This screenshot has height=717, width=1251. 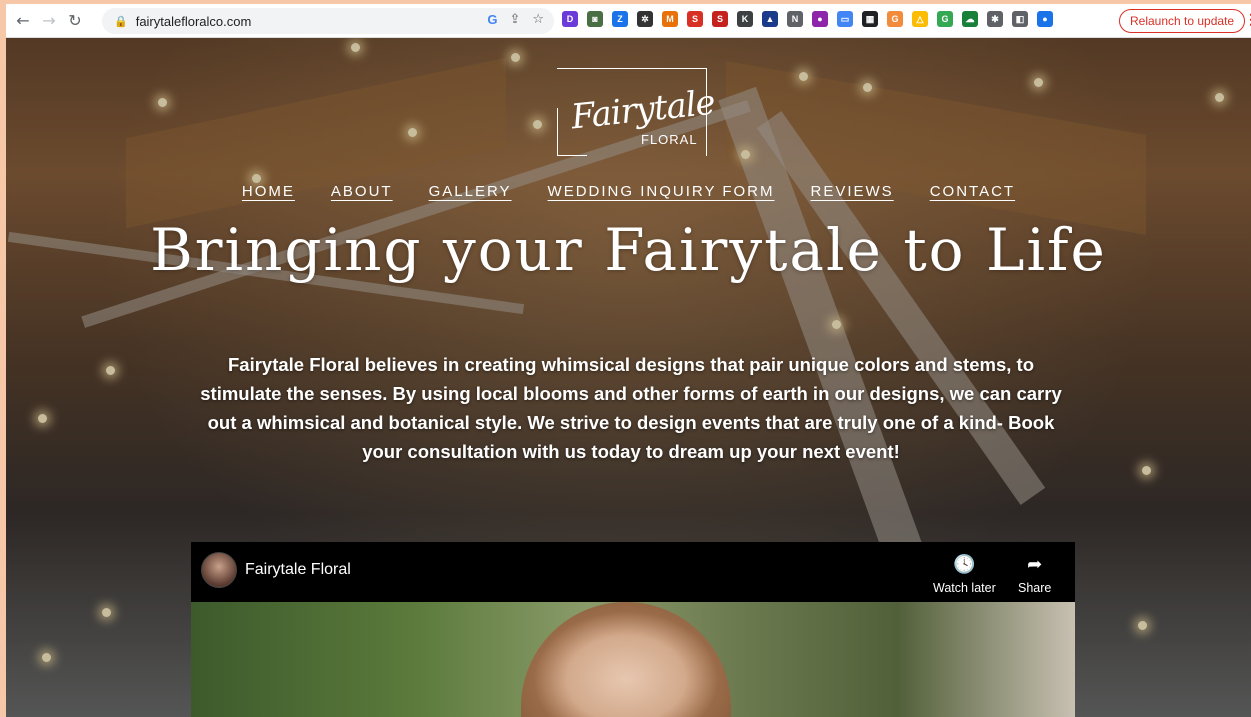 I want to click on nav-about: ABOUT, so click(x=362, y=191).